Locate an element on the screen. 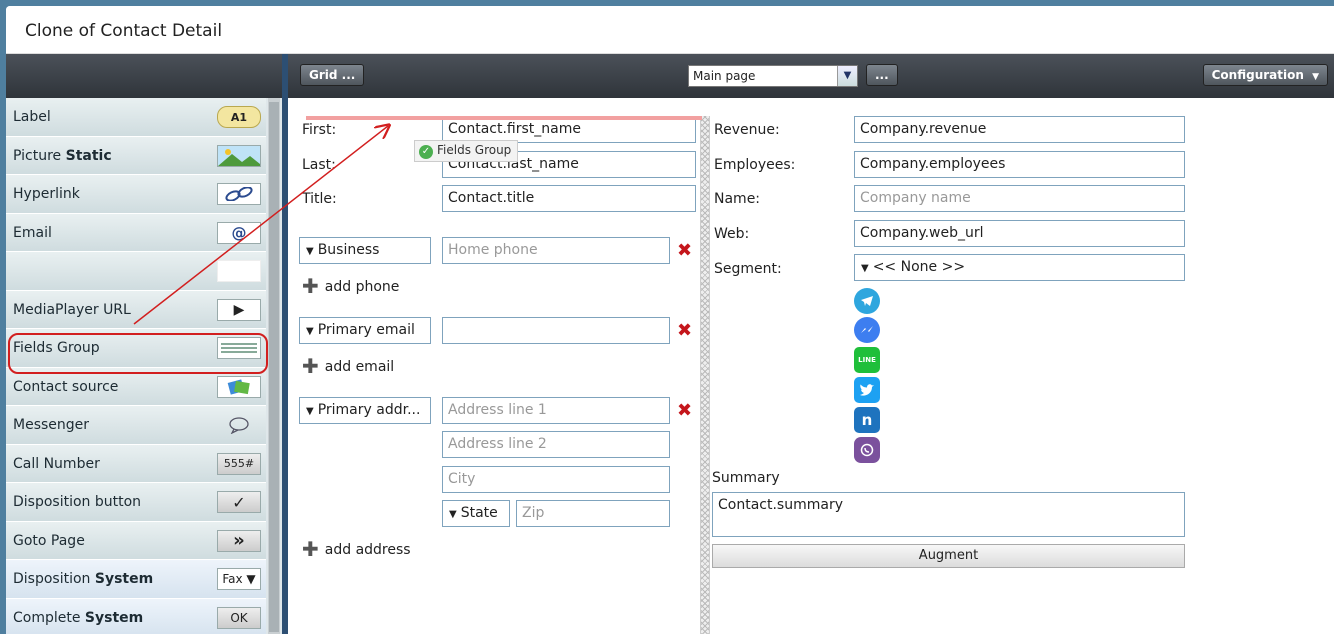  palette-item-goto-page: Goto Page » is located at coordinates (136, 540).